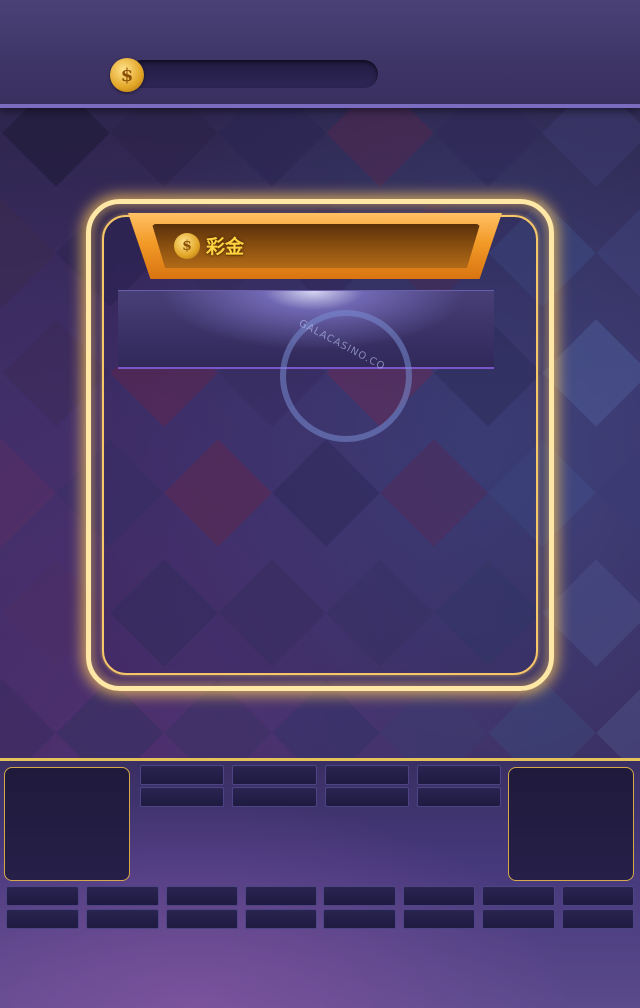  I want to click on left-seat-box, so click(67, 824).